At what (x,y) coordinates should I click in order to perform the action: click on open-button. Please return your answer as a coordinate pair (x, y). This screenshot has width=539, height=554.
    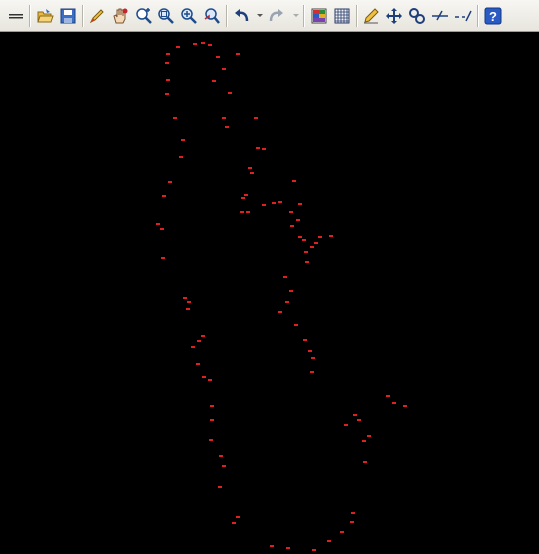
    Looking at the image, I should click on (45, 16).